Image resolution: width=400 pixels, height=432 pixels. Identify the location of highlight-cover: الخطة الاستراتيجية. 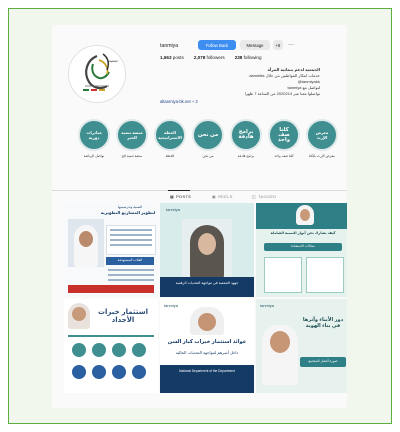
(170, 135).